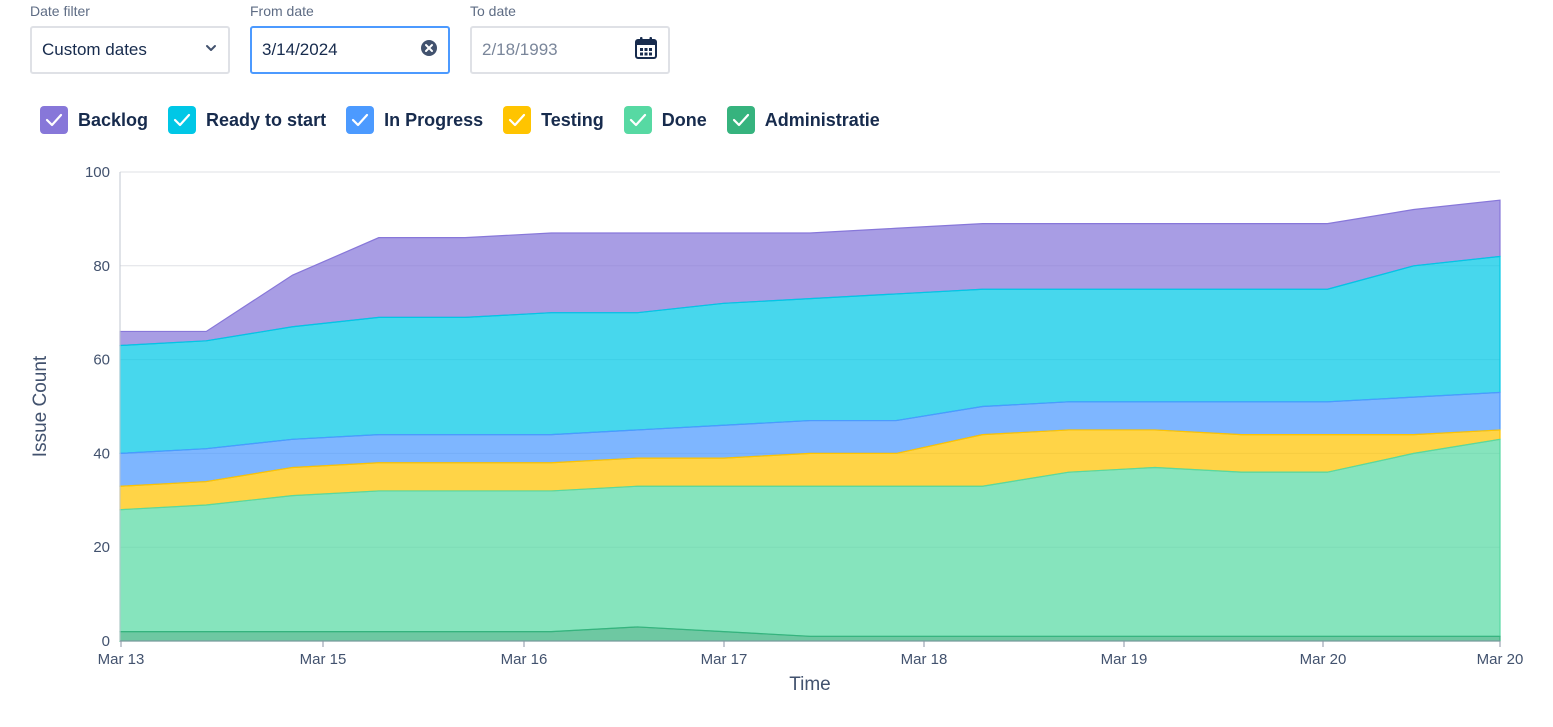 The height and width of the screenshot is (727, 1553). What do you see at coordinates (211, 50) in the screenshot?
I see `chevron-down-icon` at bounding box center [211, 50].